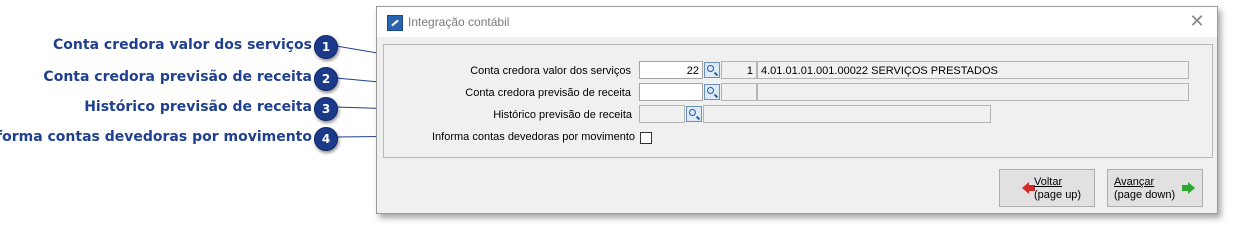 This screenshot has height=250, width=1238. Describe the element at coordinates (1028, 188) in the screenshot. I see `back-arrow-icon` at that location.